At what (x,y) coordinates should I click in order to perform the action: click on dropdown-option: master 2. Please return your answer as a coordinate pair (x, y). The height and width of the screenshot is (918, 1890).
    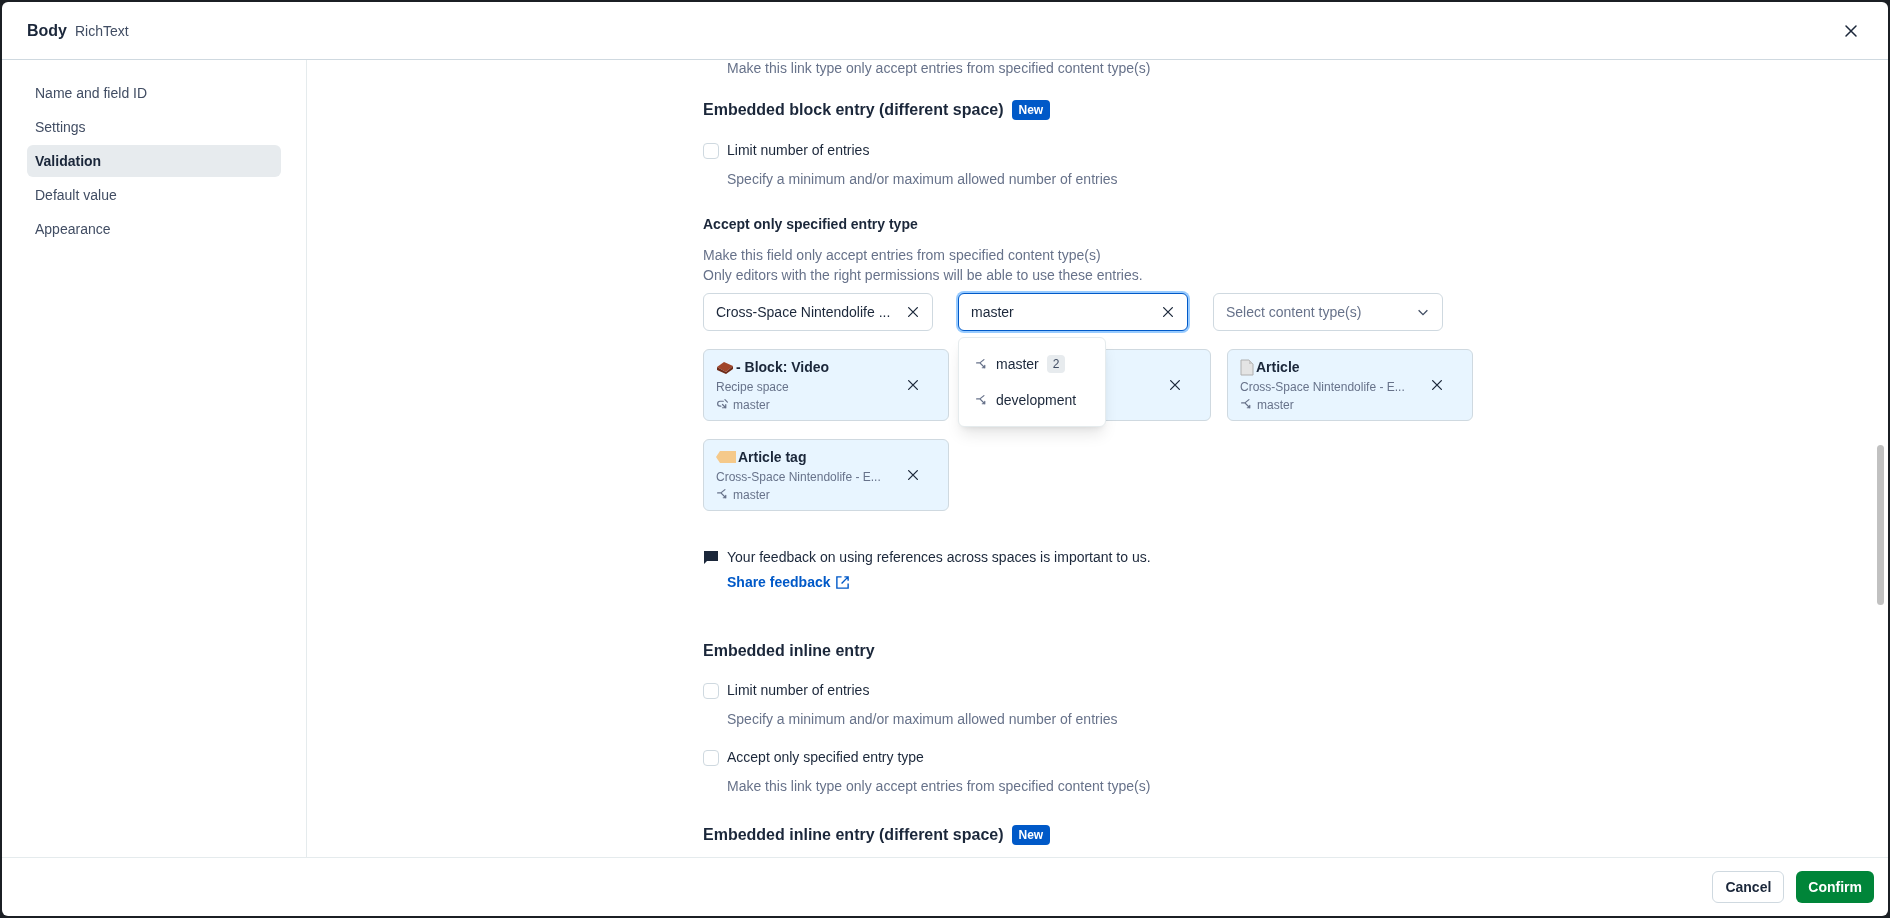
    Looking at the image, I should click on (1032, 364).